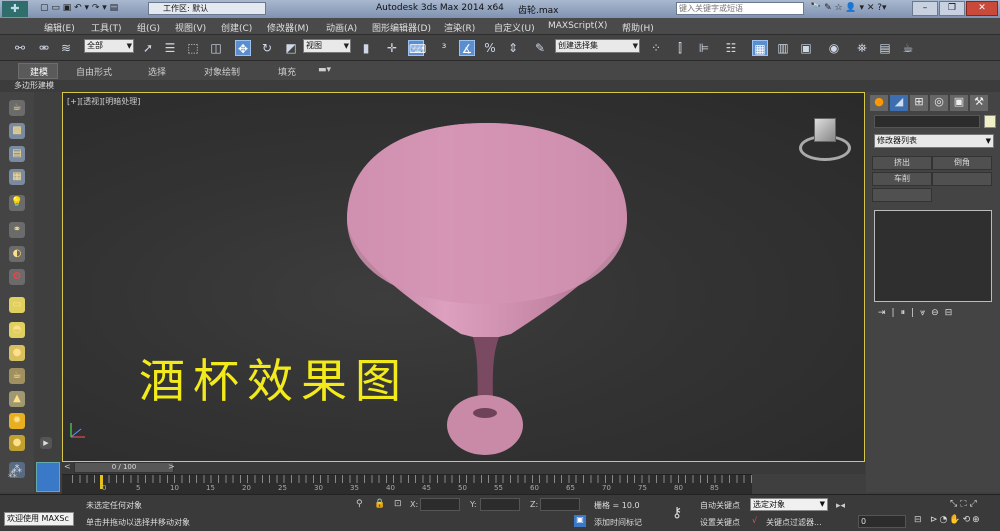  I want to click on lathe-button: 车削, so click(902, 179).